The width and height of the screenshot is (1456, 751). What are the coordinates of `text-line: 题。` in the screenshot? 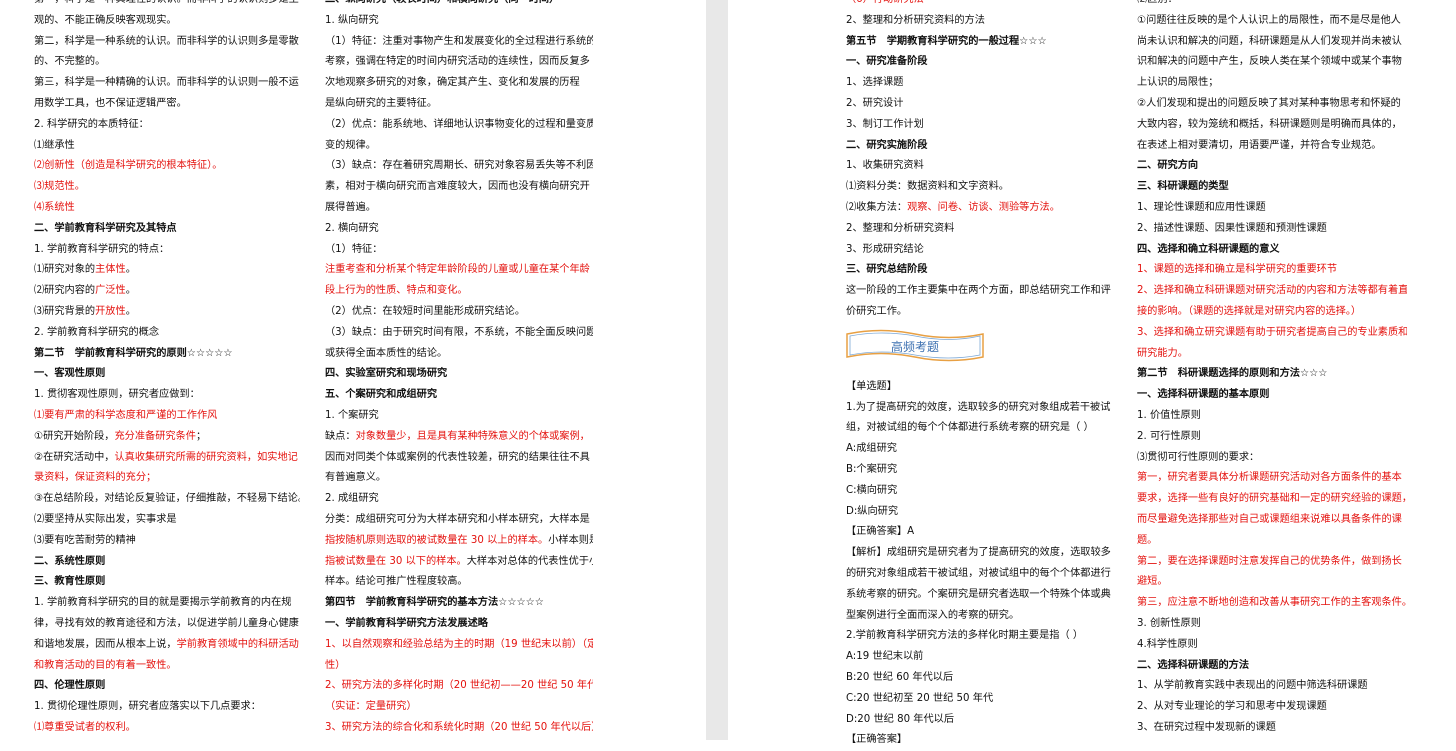 It's located at (1147, 540).